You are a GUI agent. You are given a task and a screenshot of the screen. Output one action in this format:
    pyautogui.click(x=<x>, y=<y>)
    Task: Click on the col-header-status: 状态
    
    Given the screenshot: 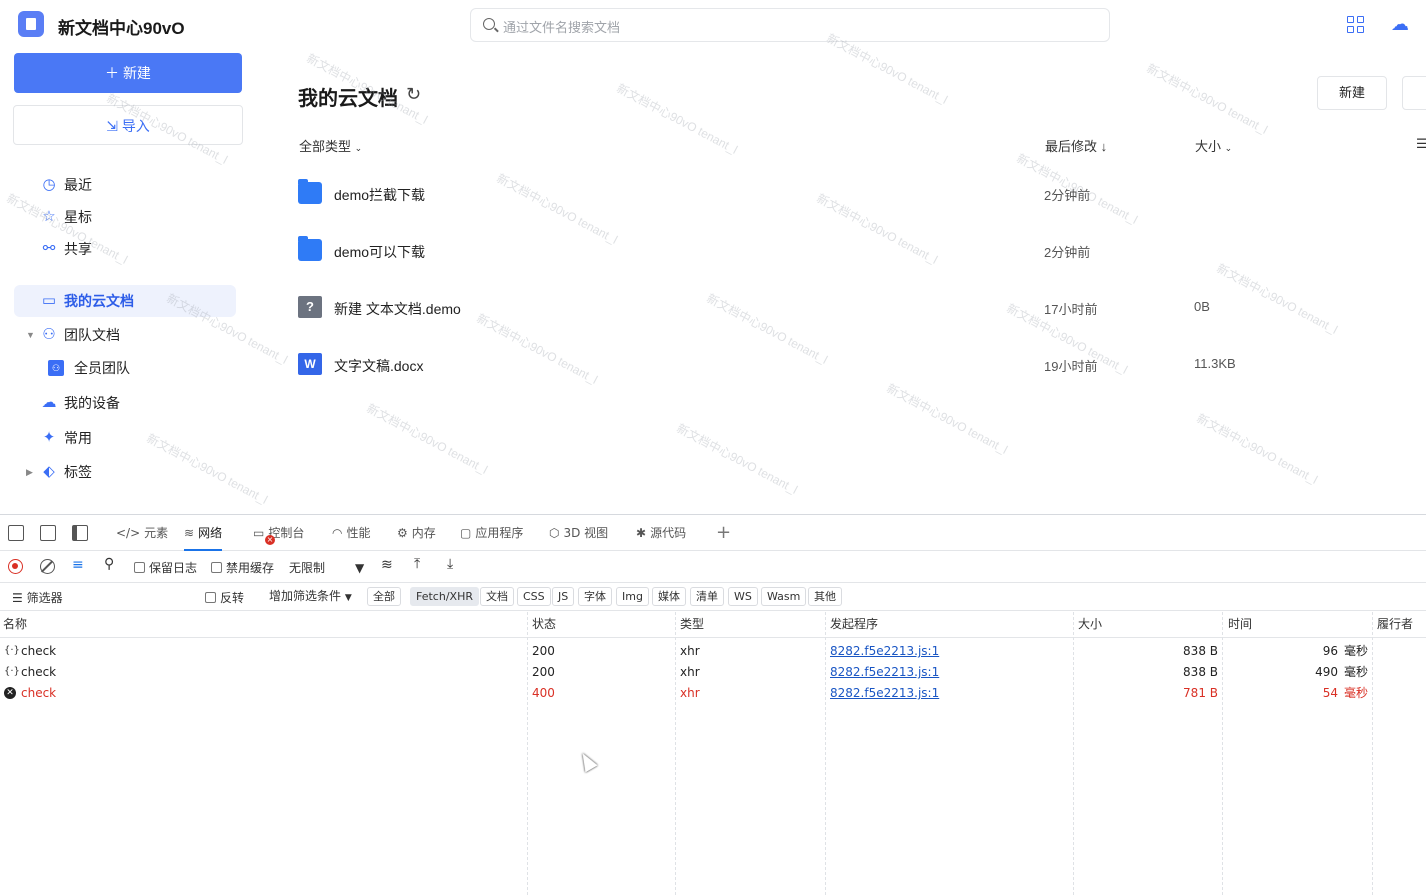 What is the action you would take?
    pyautogui.click(x=542, y=624)
    